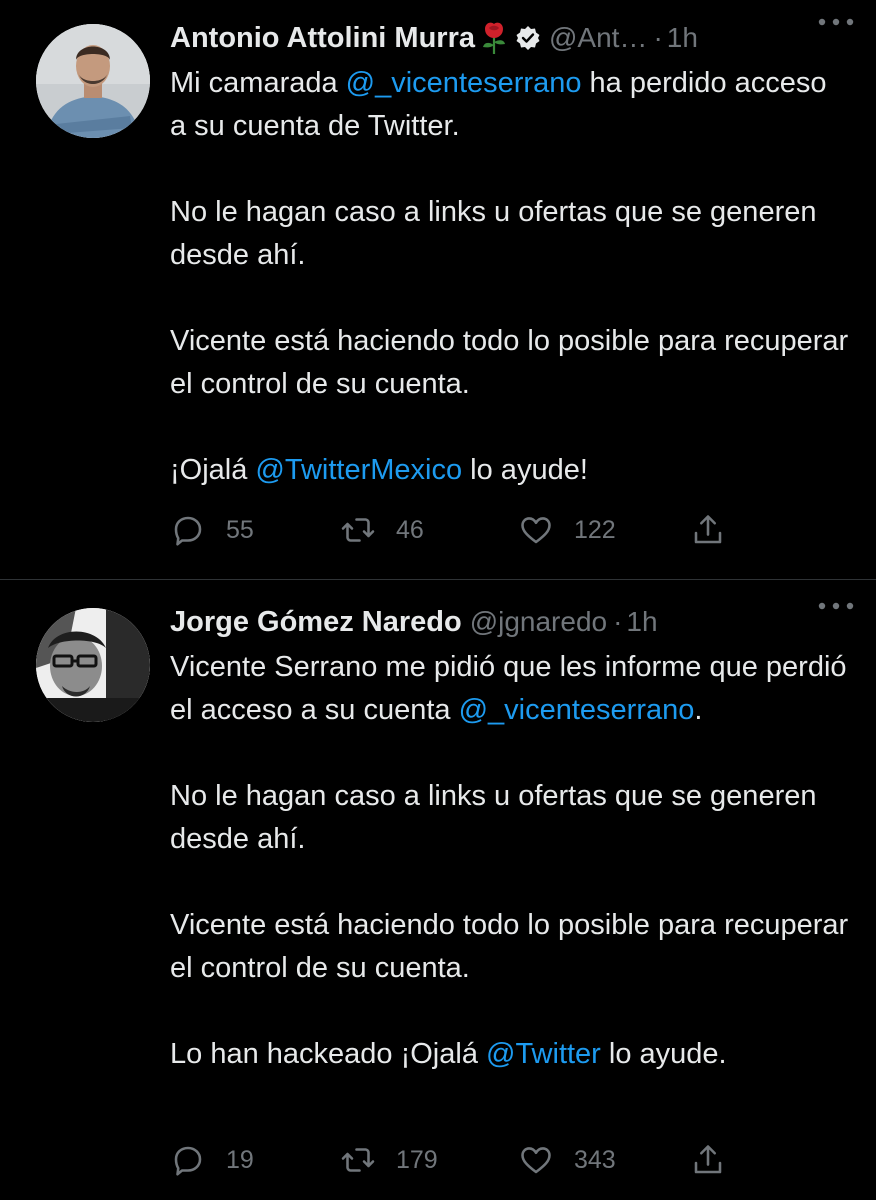 This screenshot has width=876, height=1200. I want to click on text-segment: ., so click(698, 710).